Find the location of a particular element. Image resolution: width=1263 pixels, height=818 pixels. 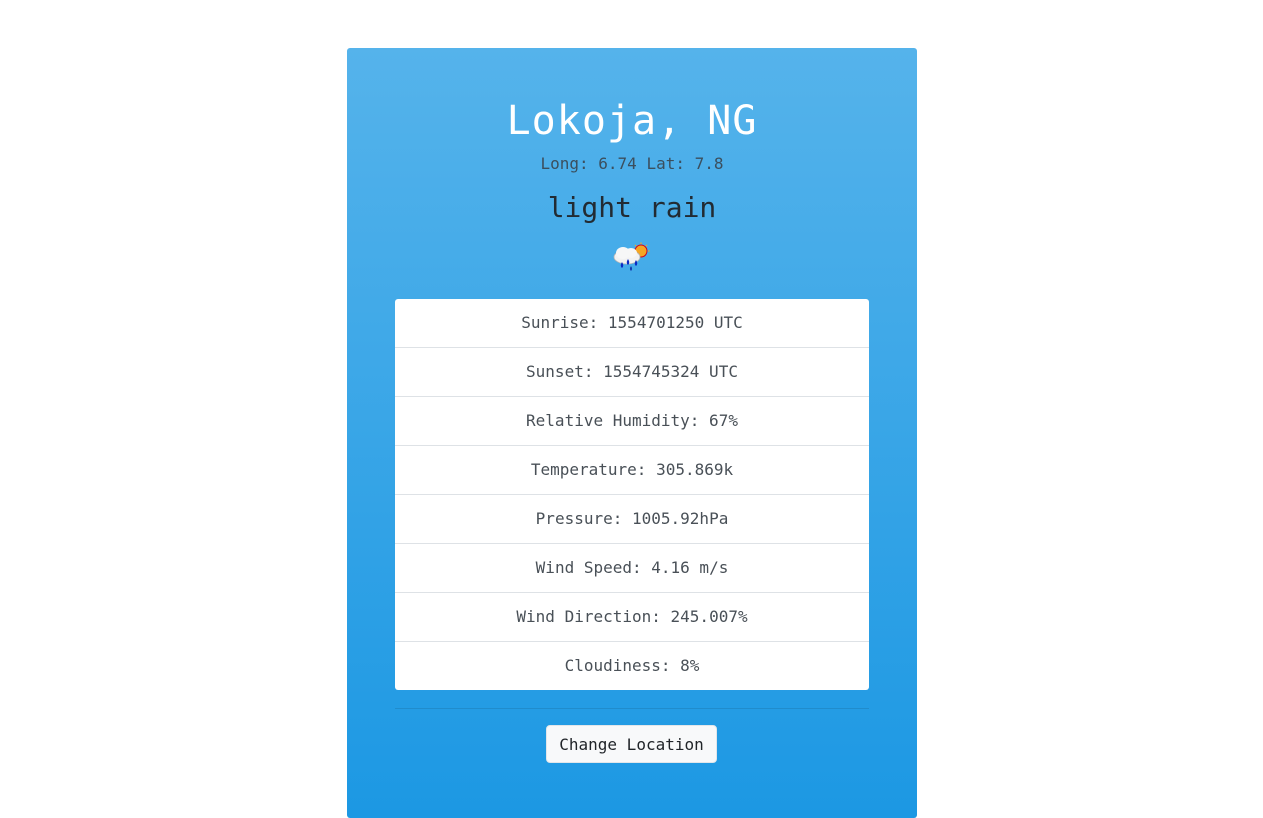

rain-cloud-sun-icon is located at coordinates (631, 256).